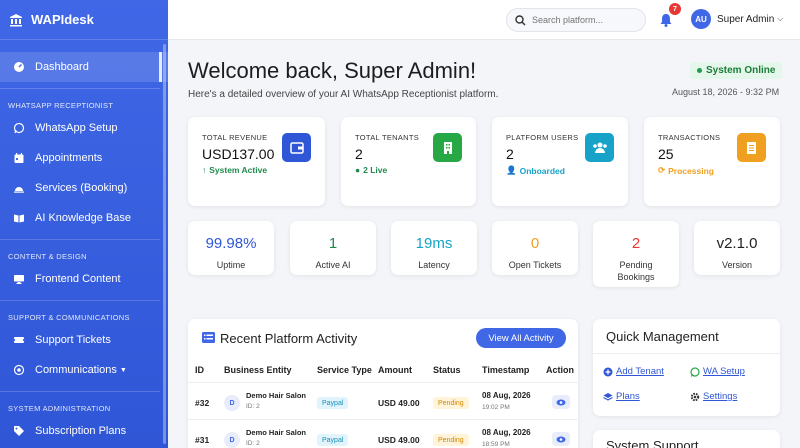 The height and width of the screenshot is (448, 800). What do you see at coordinates (375, 170) in the screenshot?
I see `stat-sub-text: 2 Live` at bounding box center [375, 170].